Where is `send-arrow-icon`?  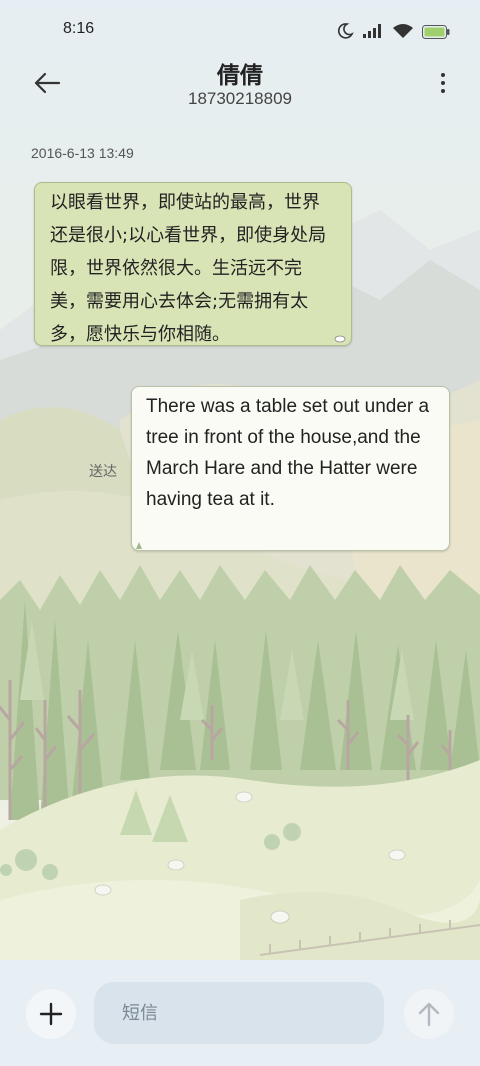 send-arrow-icon is located at coordinates (429, 1014).